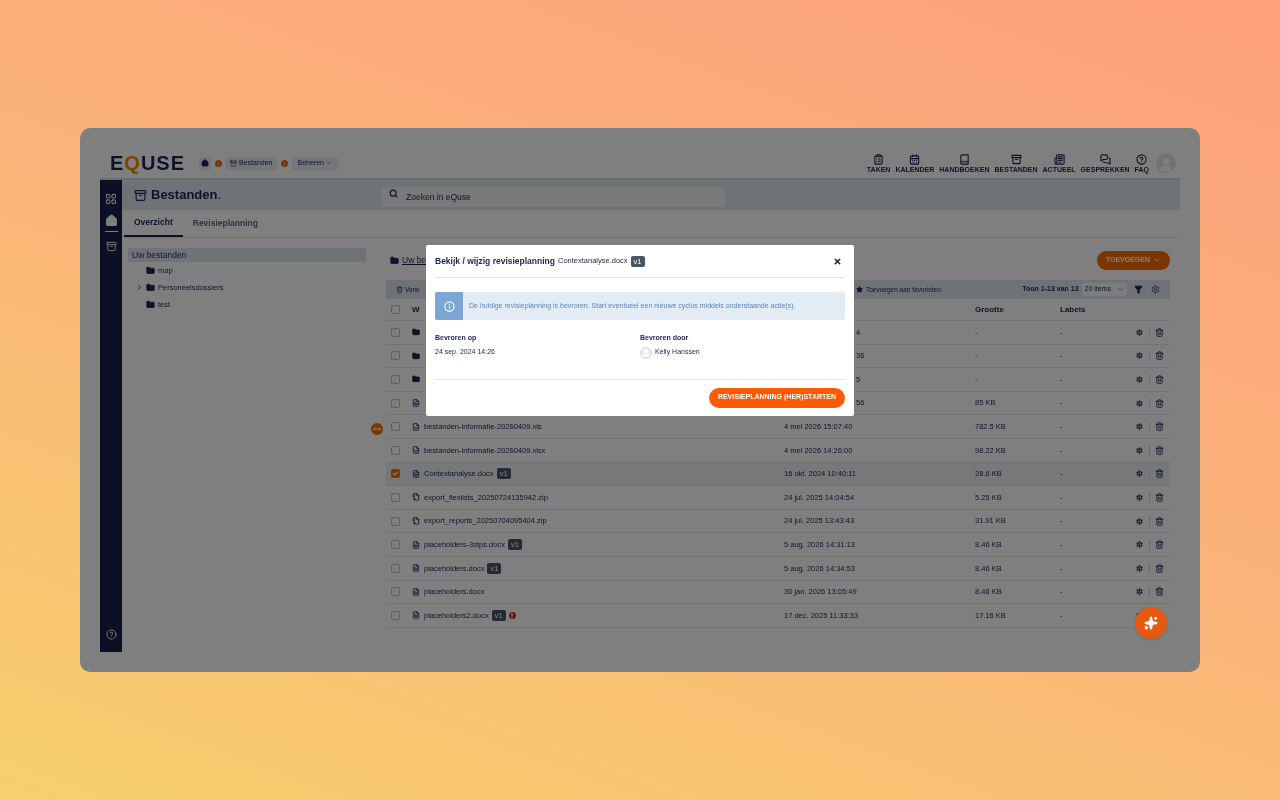 Image resolution: width=1280 pixels, height=800 pixels. Describe the element at coordinates (1059, 159) in the screenshot. I see `newspaper-icon` at that location.